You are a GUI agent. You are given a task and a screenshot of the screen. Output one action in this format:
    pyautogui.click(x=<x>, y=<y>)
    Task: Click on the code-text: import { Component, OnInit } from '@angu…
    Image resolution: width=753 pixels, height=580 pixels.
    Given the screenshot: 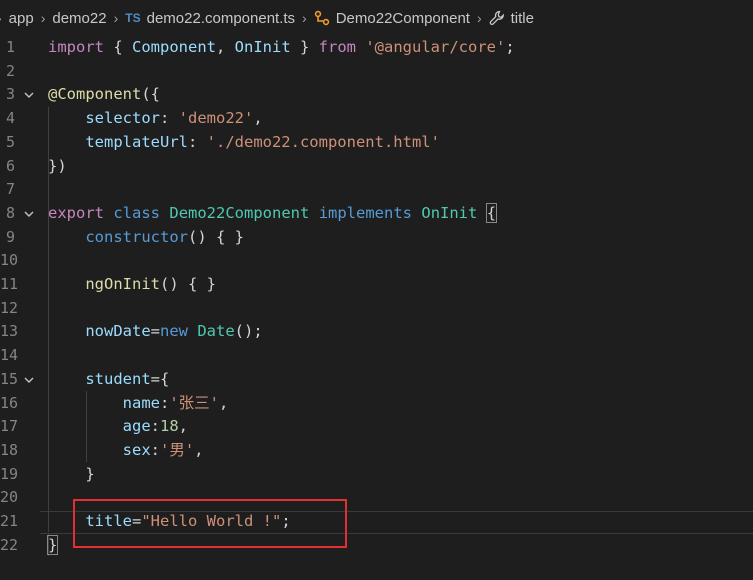 What is the action you would take?
    pyautogui.click(x=281, y=48)
    